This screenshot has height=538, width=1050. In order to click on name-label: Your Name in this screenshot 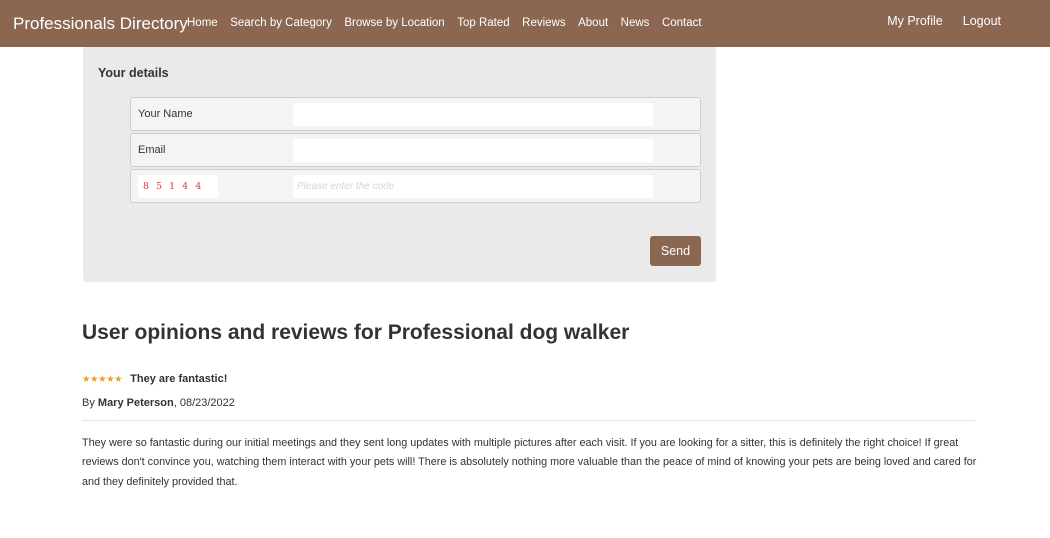, I will do `click(165, 114)`.